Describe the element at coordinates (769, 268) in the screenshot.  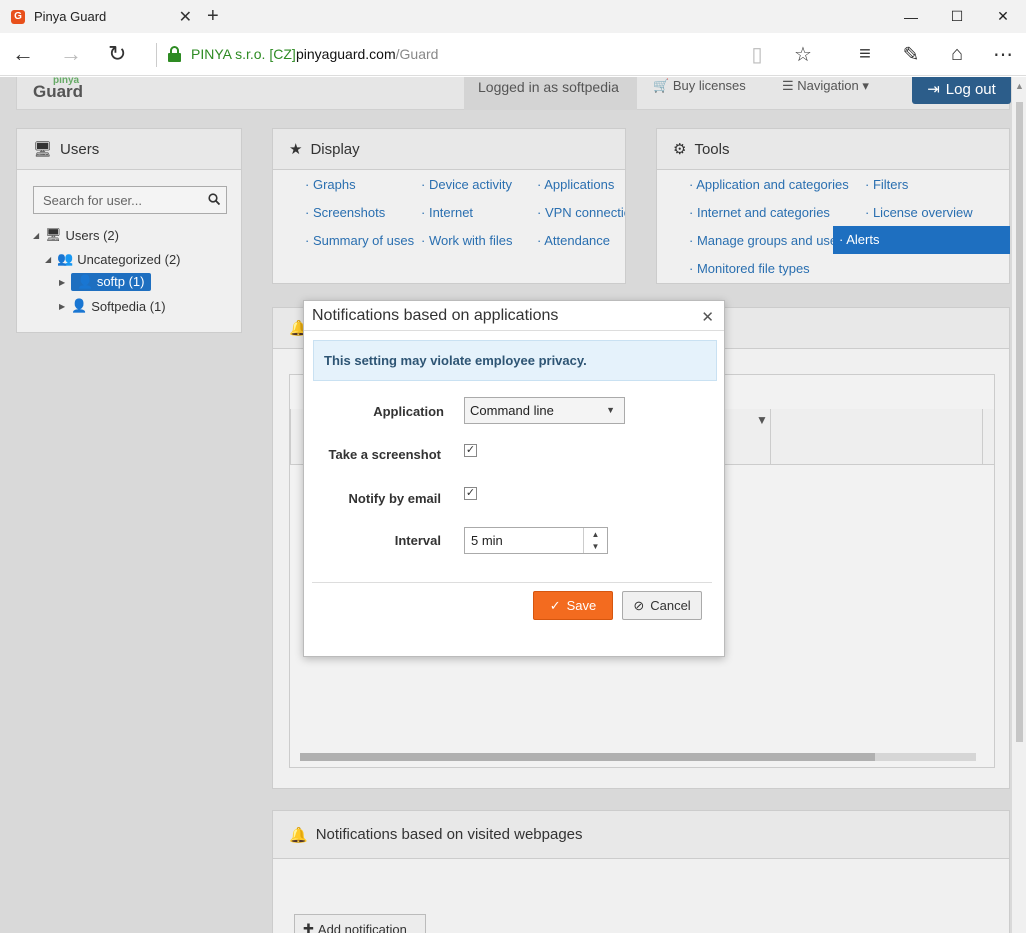
I see `link-monitored-file-types: Monitored file types` at that location.